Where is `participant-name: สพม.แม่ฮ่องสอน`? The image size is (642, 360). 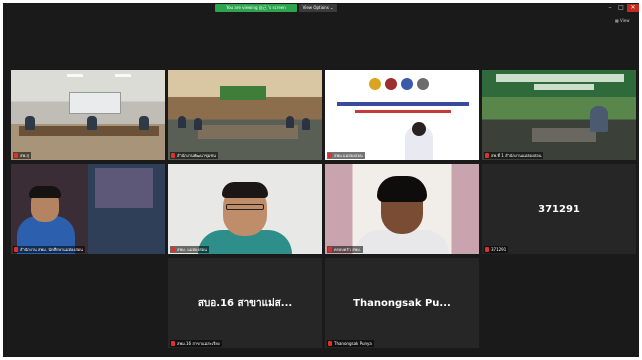
participant-name: สพม.แม่ฮ่องสอน is located at coordinates (346, 155).